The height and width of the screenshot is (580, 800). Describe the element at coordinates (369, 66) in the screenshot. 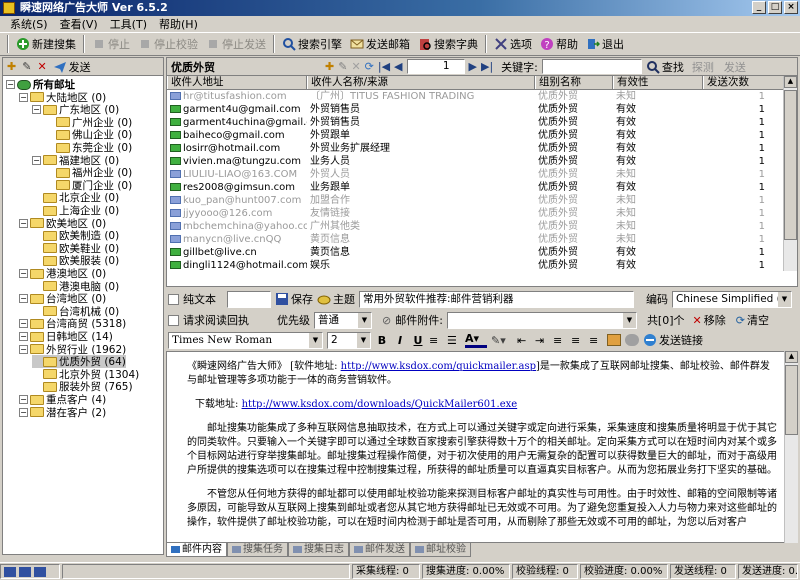

I see `refresh-icon: ⟳` at that location.